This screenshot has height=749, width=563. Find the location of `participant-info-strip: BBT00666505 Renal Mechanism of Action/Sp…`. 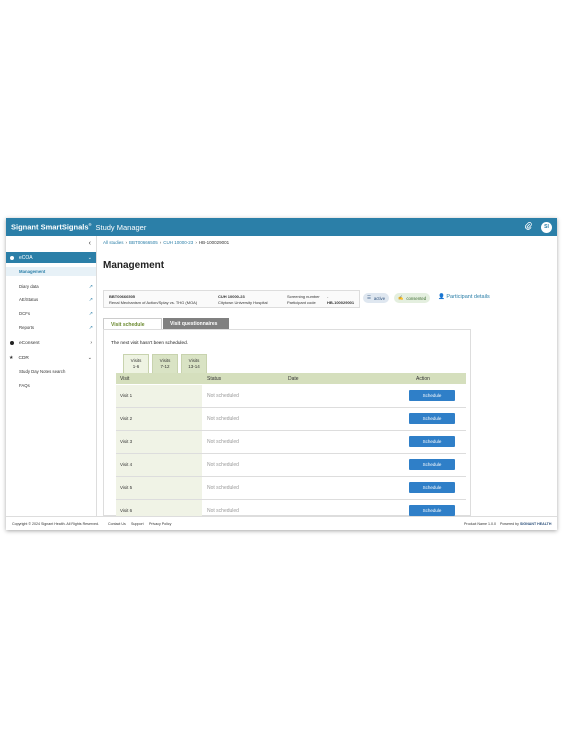

participant-info-strip: BBT00666505 Renal Mechanism of Action/Sp… is located at coordinates (231, 299).